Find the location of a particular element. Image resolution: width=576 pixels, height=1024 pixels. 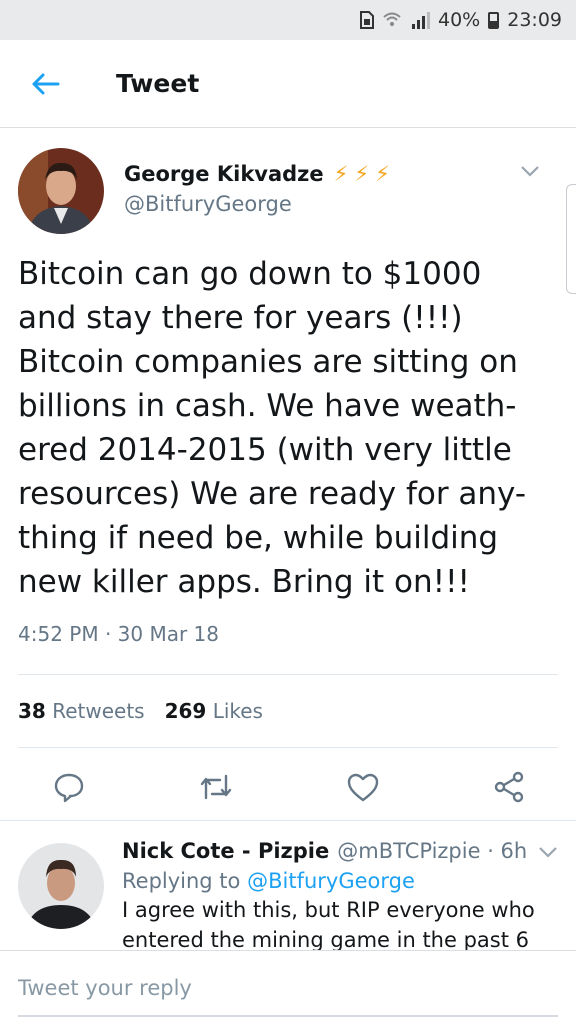

replying-to-link: @BitfuryGeorge is located at coordinates (331, 881).